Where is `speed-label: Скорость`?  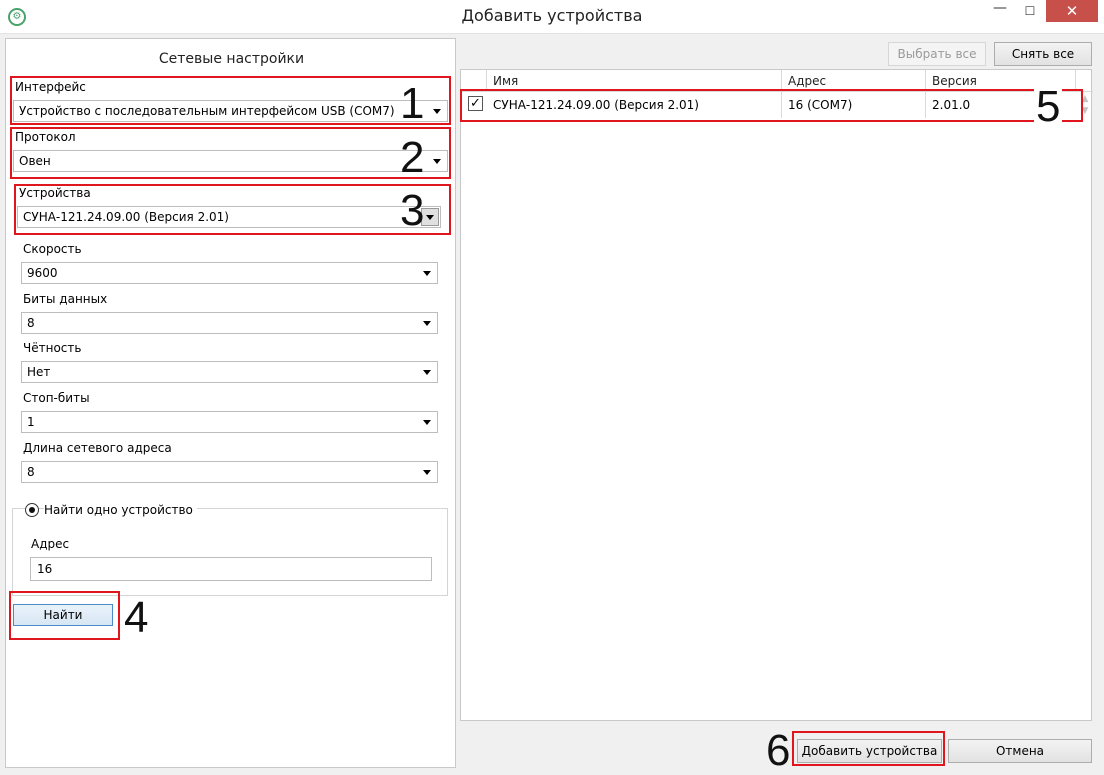
speed-label: Скорость is located at coordinates (52, 249).